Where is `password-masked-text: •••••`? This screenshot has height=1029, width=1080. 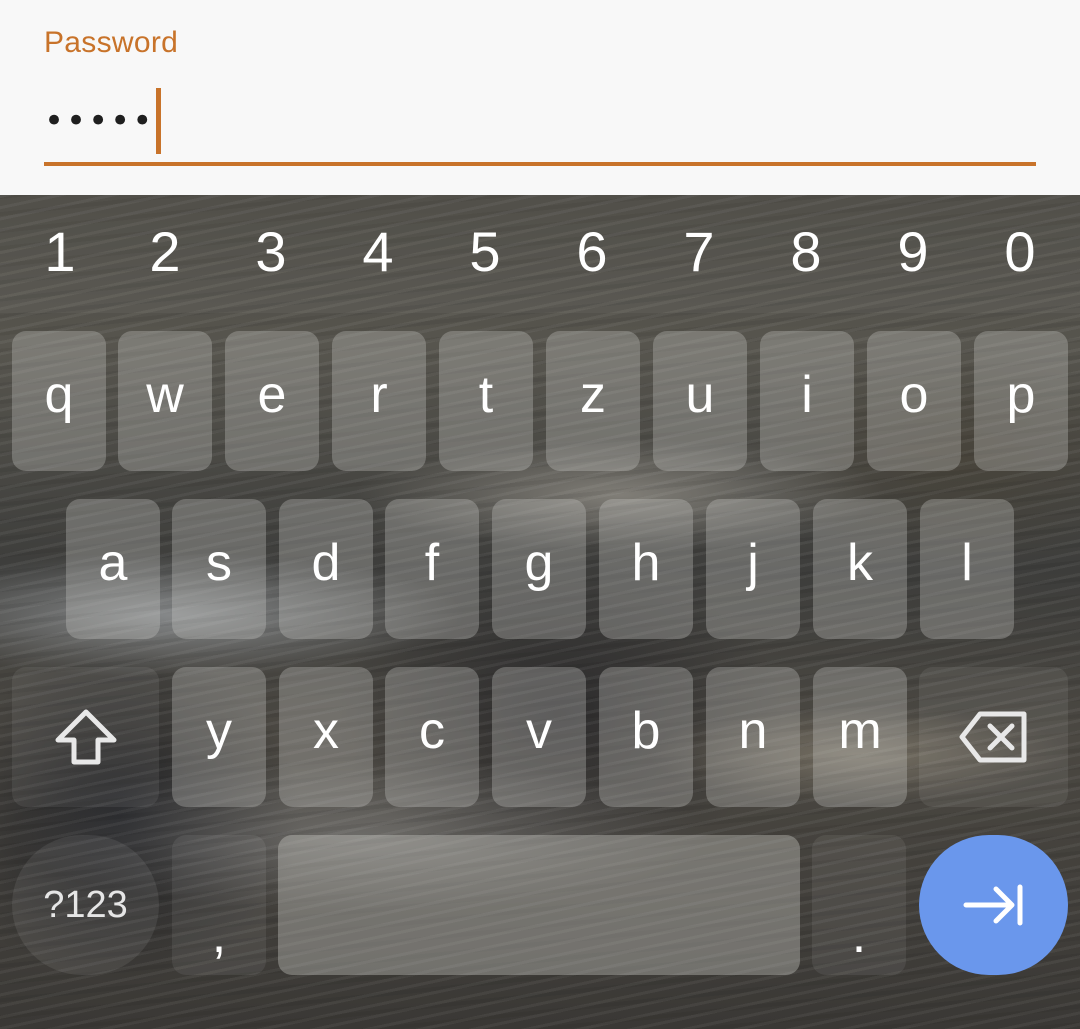 password-masked-text: ••••• is located at coordinates (99, 121).